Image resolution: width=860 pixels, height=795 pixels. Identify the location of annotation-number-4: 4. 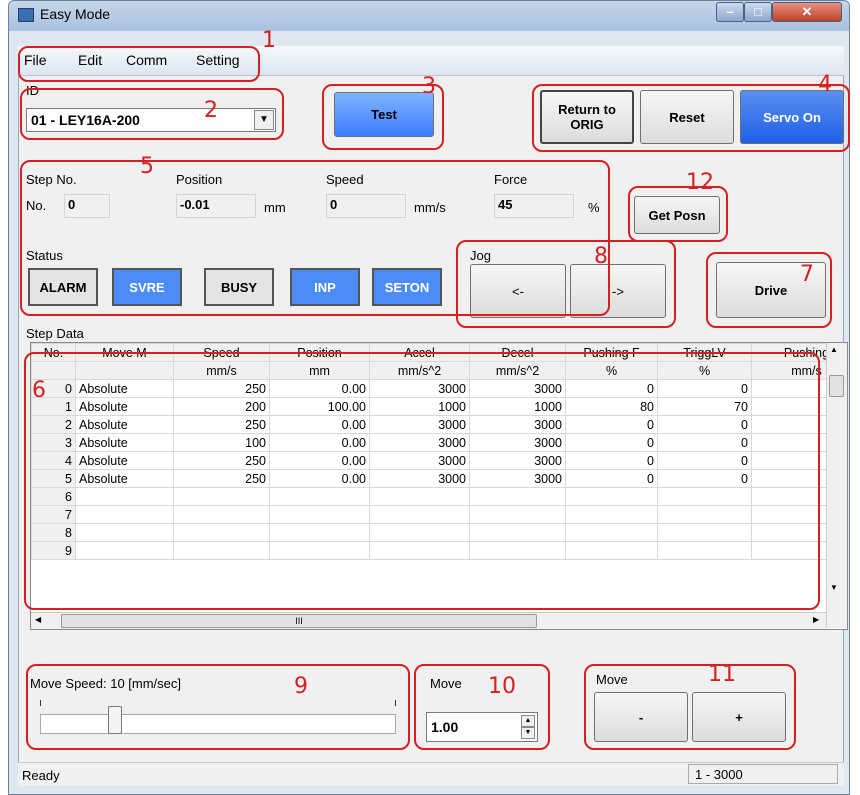
(825, 84).